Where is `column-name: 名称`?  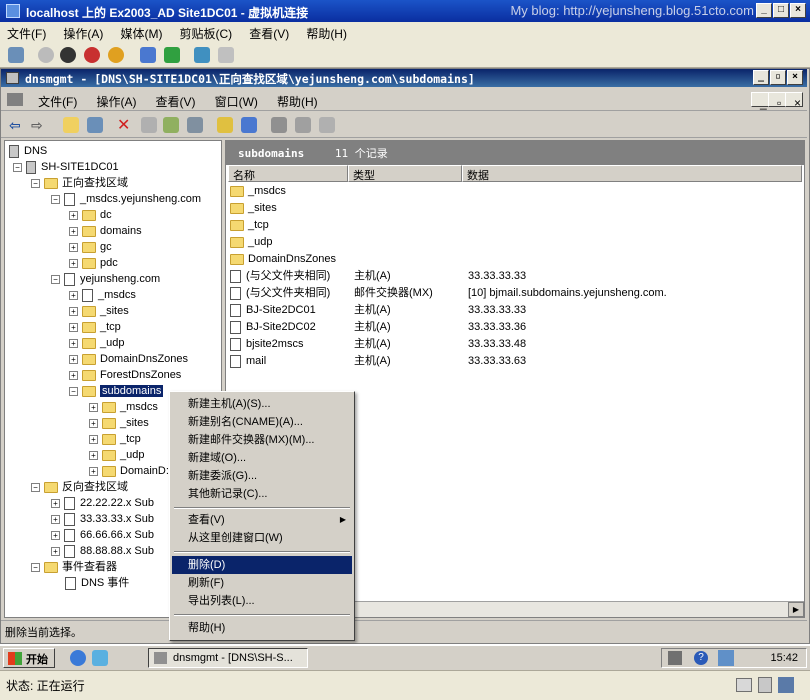
column-name: 名称 is located at coordinates (288, 173).